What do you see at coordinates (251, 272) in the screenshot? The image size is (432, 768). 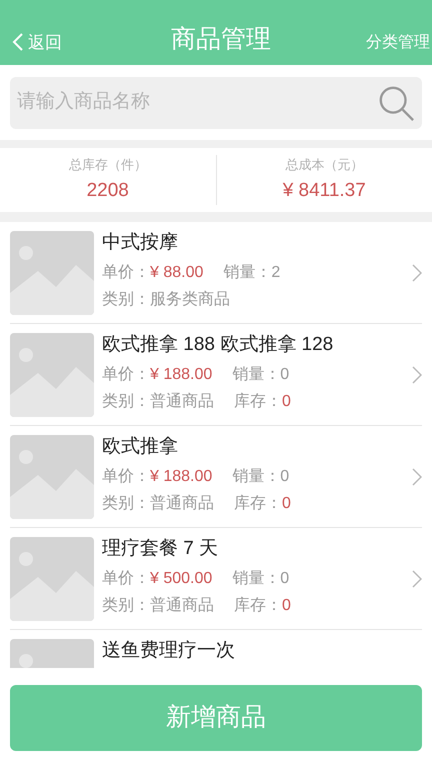 I see `sales-text: 销量：2` at bounding box center [251, 272].